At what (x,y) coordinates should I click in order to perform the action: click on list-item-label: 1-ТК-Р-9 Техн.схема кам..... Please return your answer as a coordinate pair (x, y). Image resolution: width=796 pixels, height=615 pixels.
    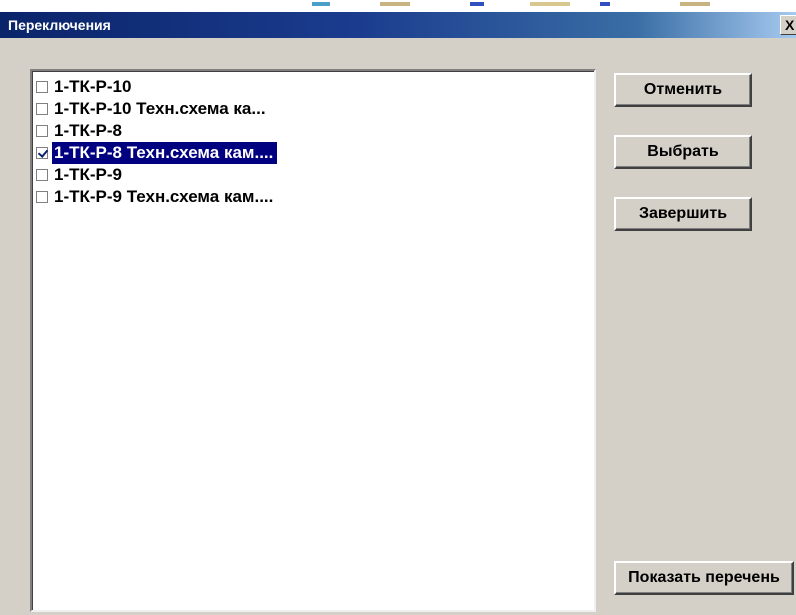
    Looking at the image, I should click on (164, 196).